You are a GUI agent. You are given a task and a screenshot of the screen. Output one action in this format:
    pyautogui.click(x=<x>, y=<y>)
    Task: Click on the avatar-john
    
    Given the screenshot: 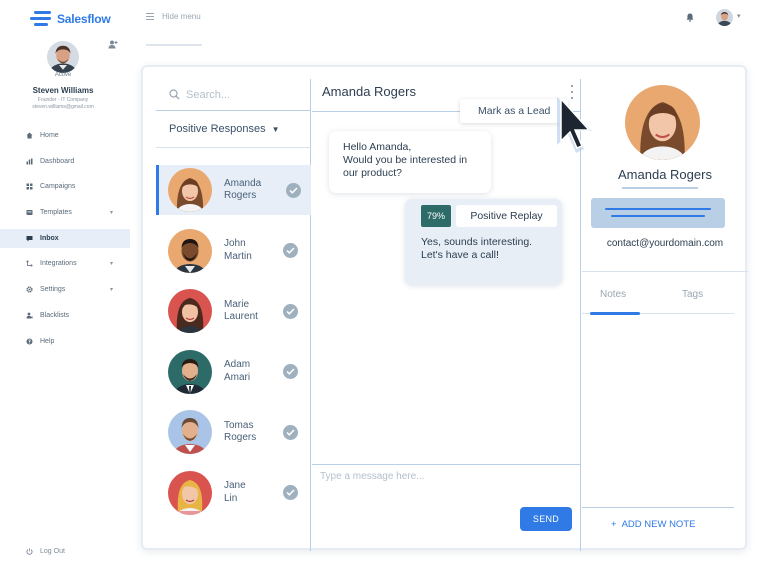 What is the action you would take?
    pyautogui.click(x=190, y=250)
    